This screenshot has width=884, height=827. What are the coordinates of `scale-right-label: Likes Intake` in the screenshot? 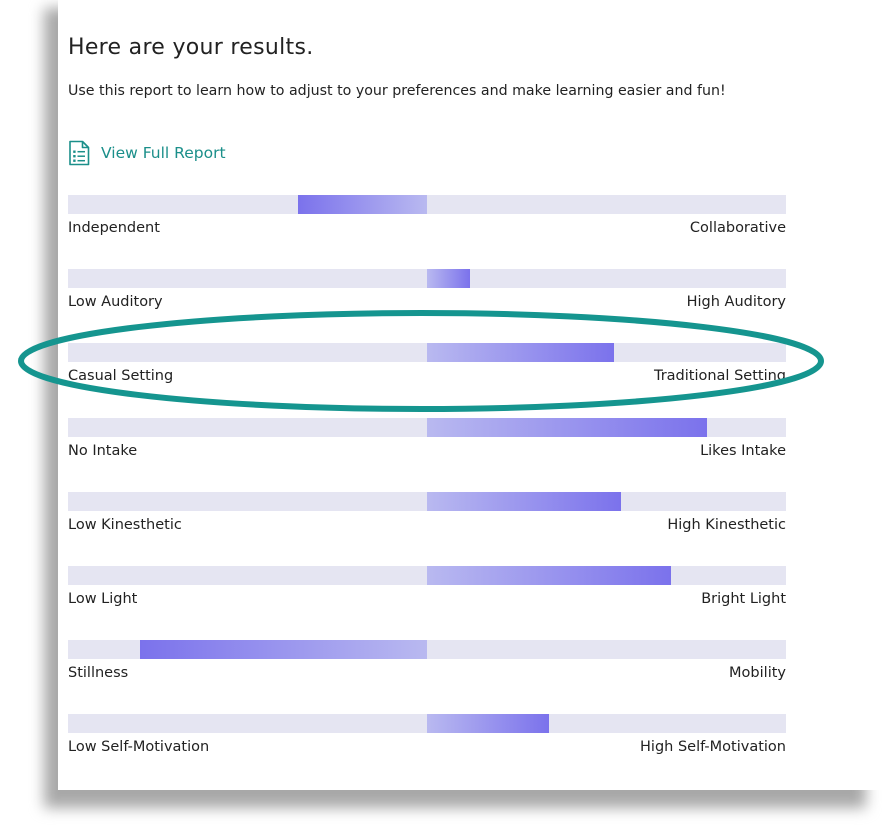 It's located at (743, 451).